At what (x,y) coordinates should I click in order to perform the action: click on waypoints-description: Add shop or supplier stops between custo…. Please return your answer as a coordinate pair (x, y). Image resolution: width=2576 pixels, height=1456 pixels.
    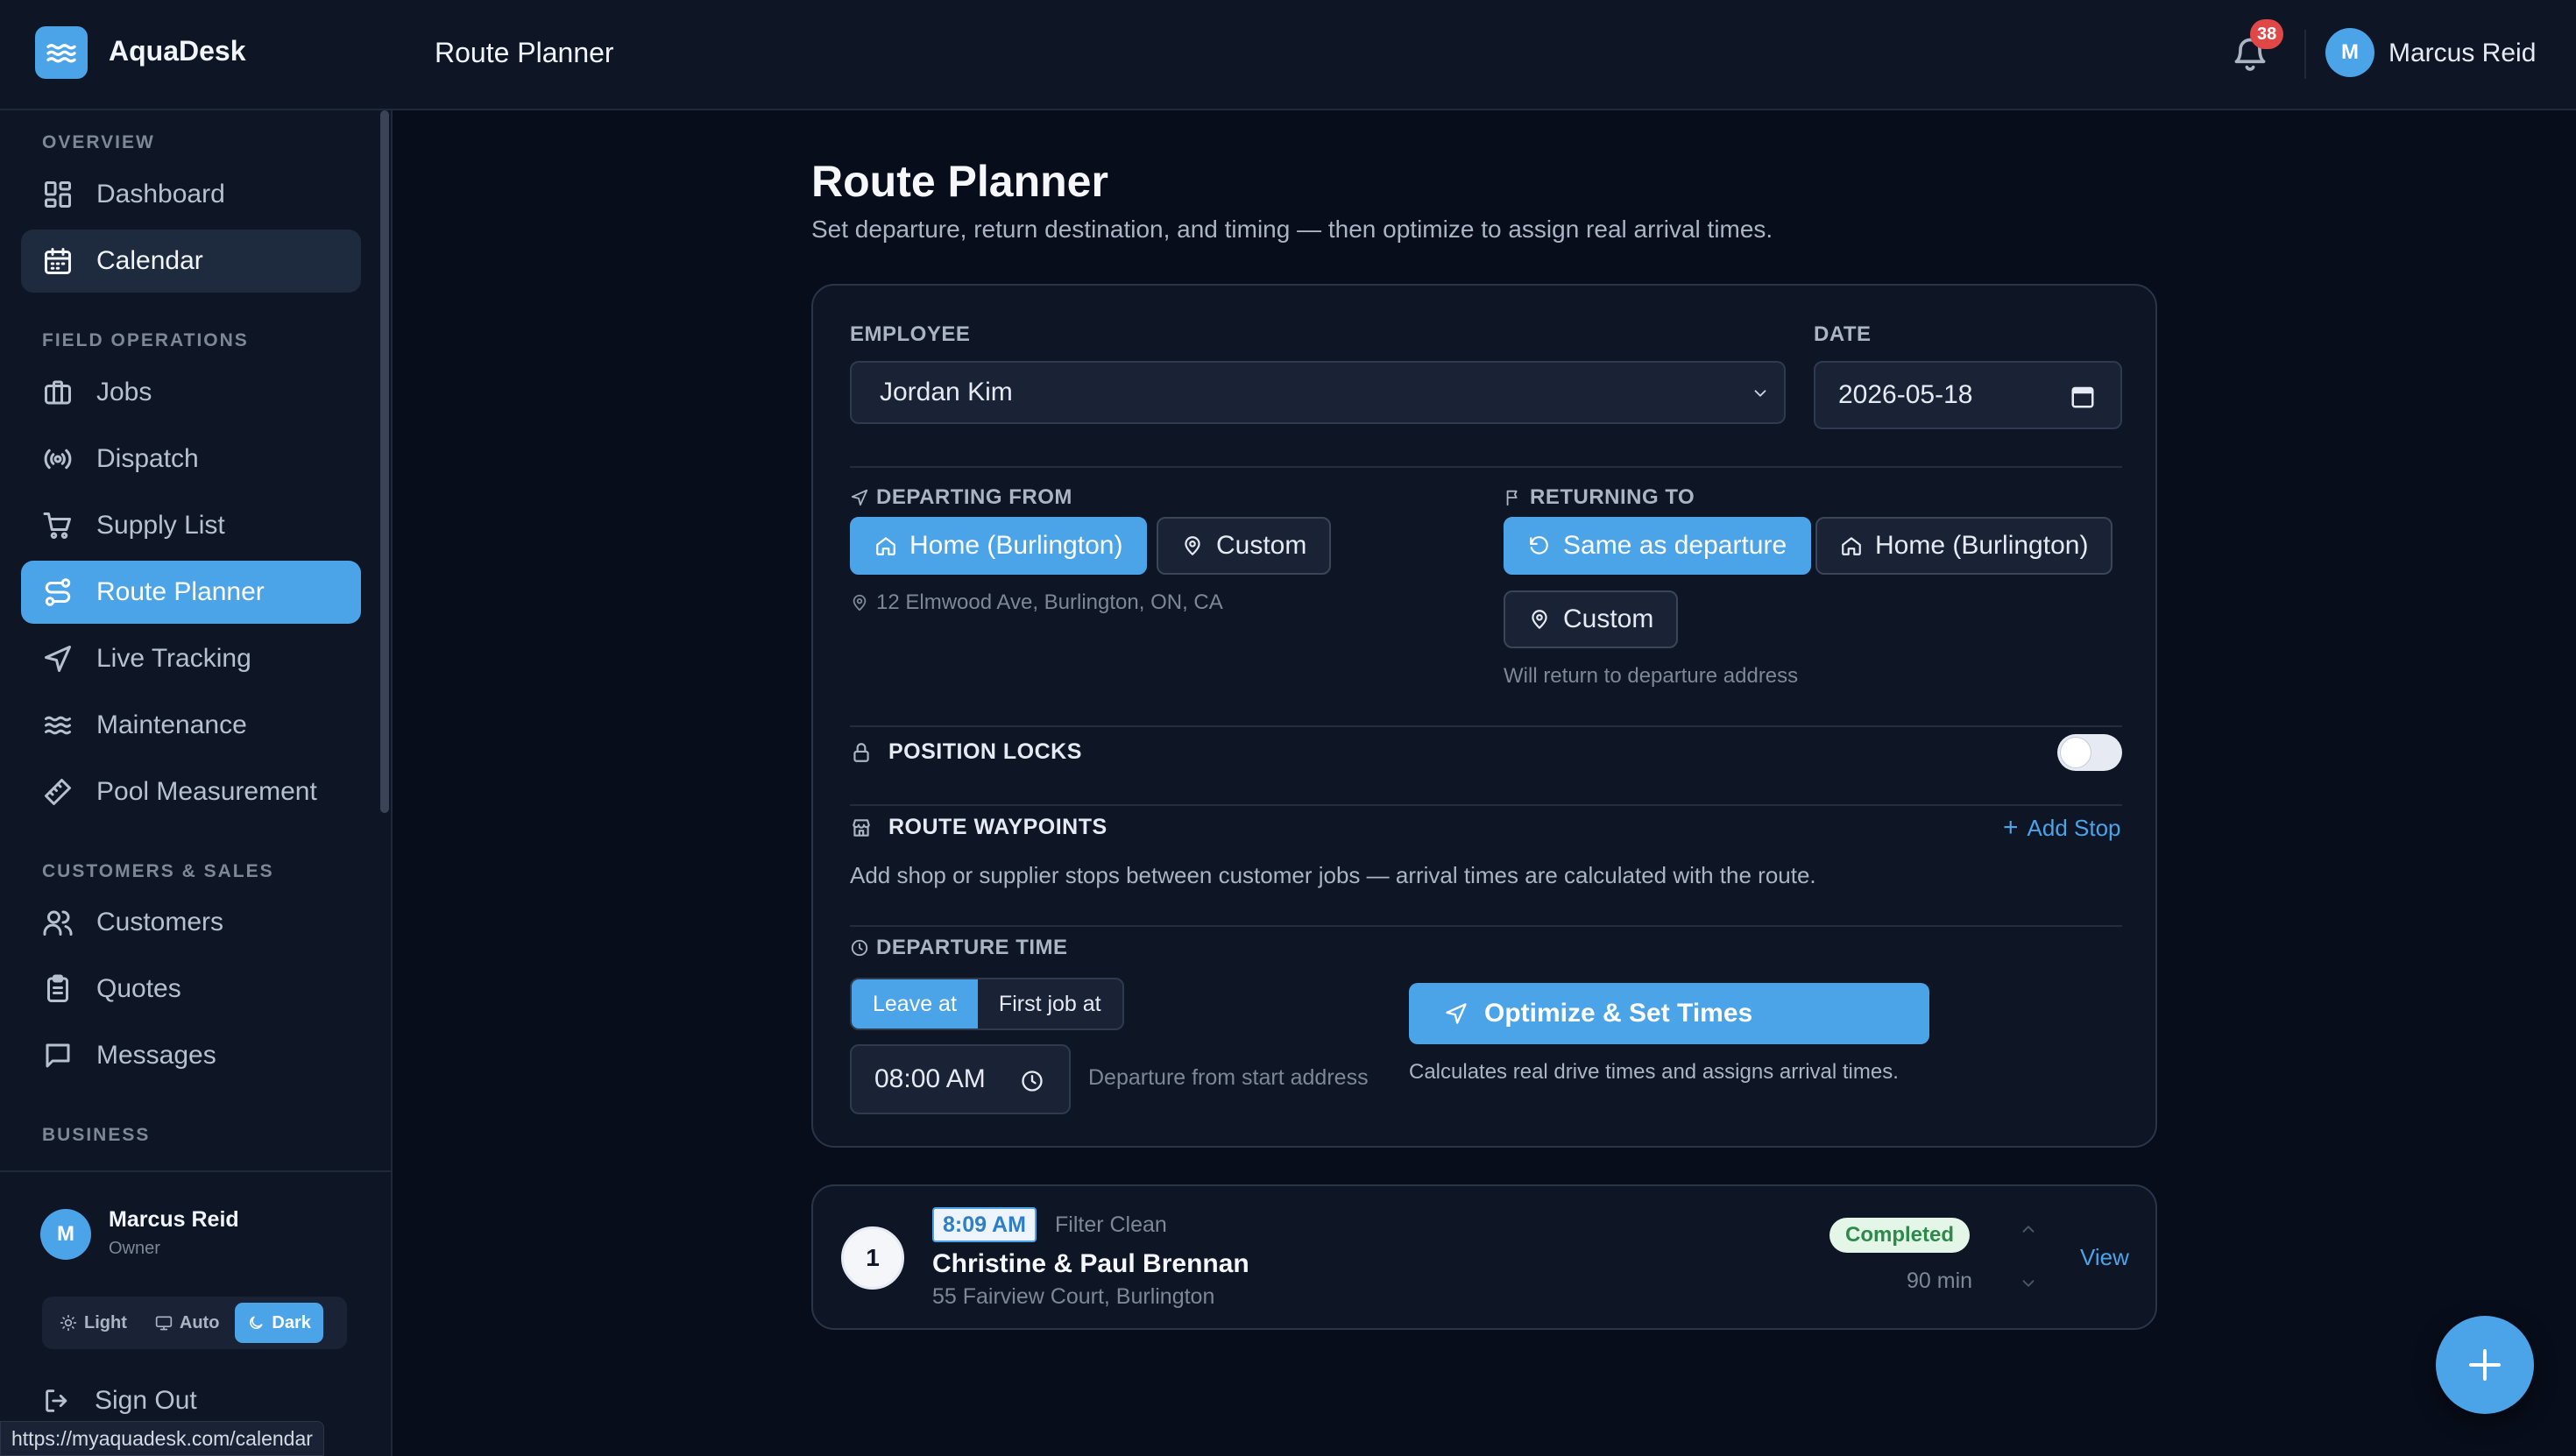
    Looking at the image, I should click on (1333, 875).